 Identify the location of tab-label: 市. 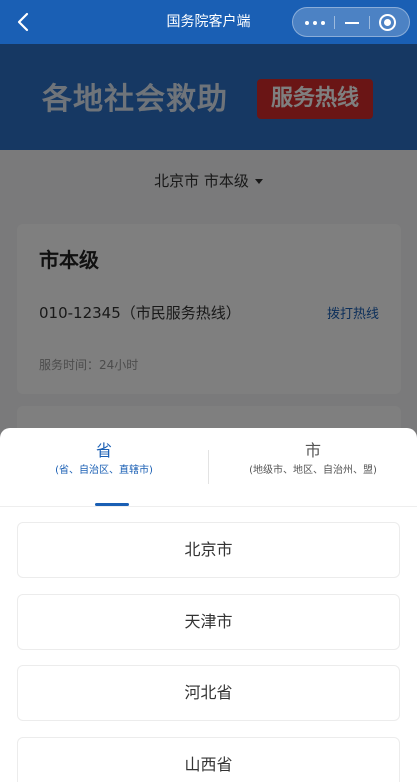
(312, 450).